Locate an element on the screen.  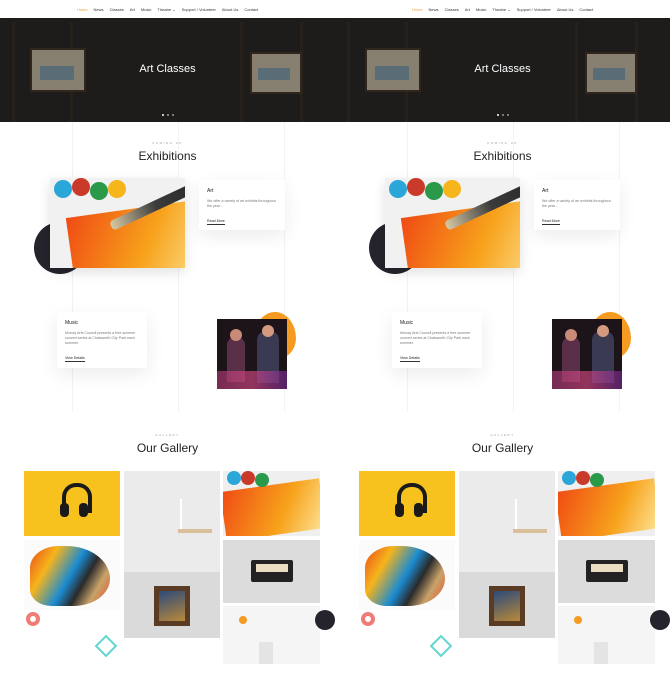
hero-banner: Art Classes is located at coordinates (167, 70).